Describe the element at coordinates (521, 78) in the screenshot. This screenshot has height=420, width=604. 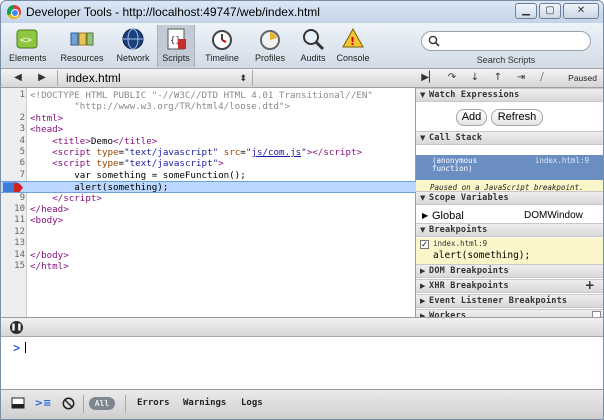
I see `toggle-breakpoints-icon: ⇥` at that location.